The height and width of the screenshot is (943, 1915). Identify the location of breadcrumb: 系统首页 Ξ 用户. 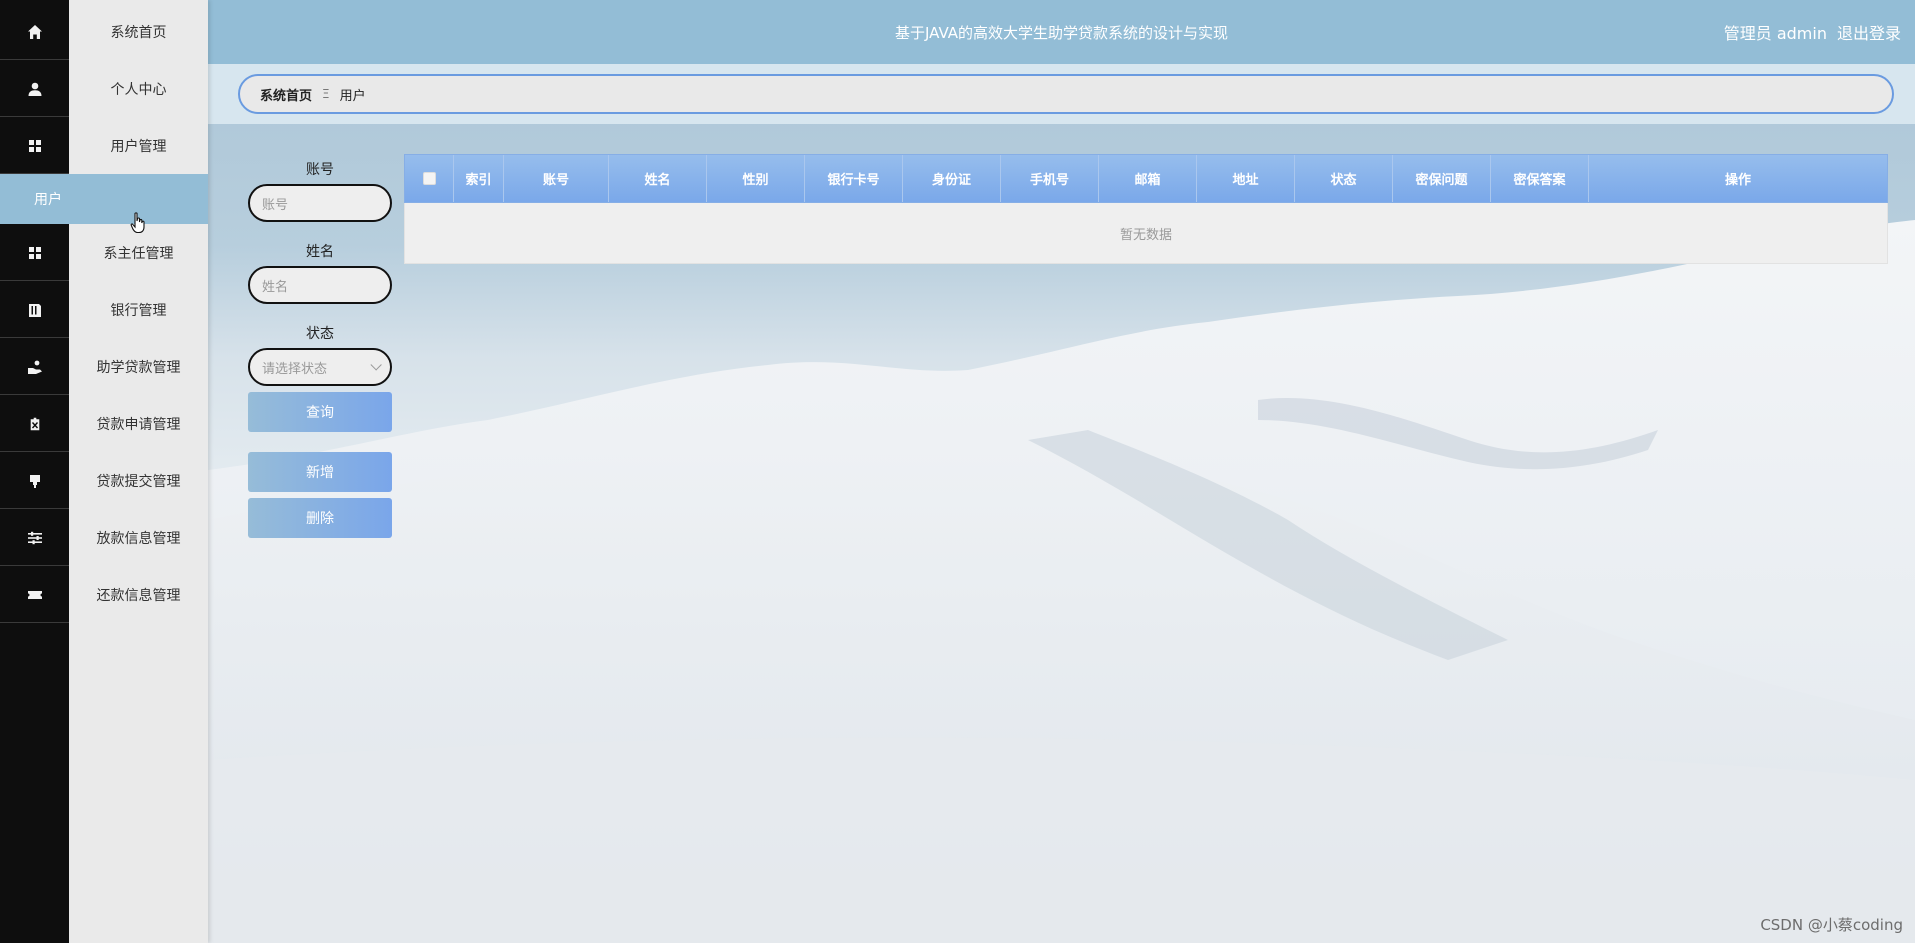
(1066, 94).